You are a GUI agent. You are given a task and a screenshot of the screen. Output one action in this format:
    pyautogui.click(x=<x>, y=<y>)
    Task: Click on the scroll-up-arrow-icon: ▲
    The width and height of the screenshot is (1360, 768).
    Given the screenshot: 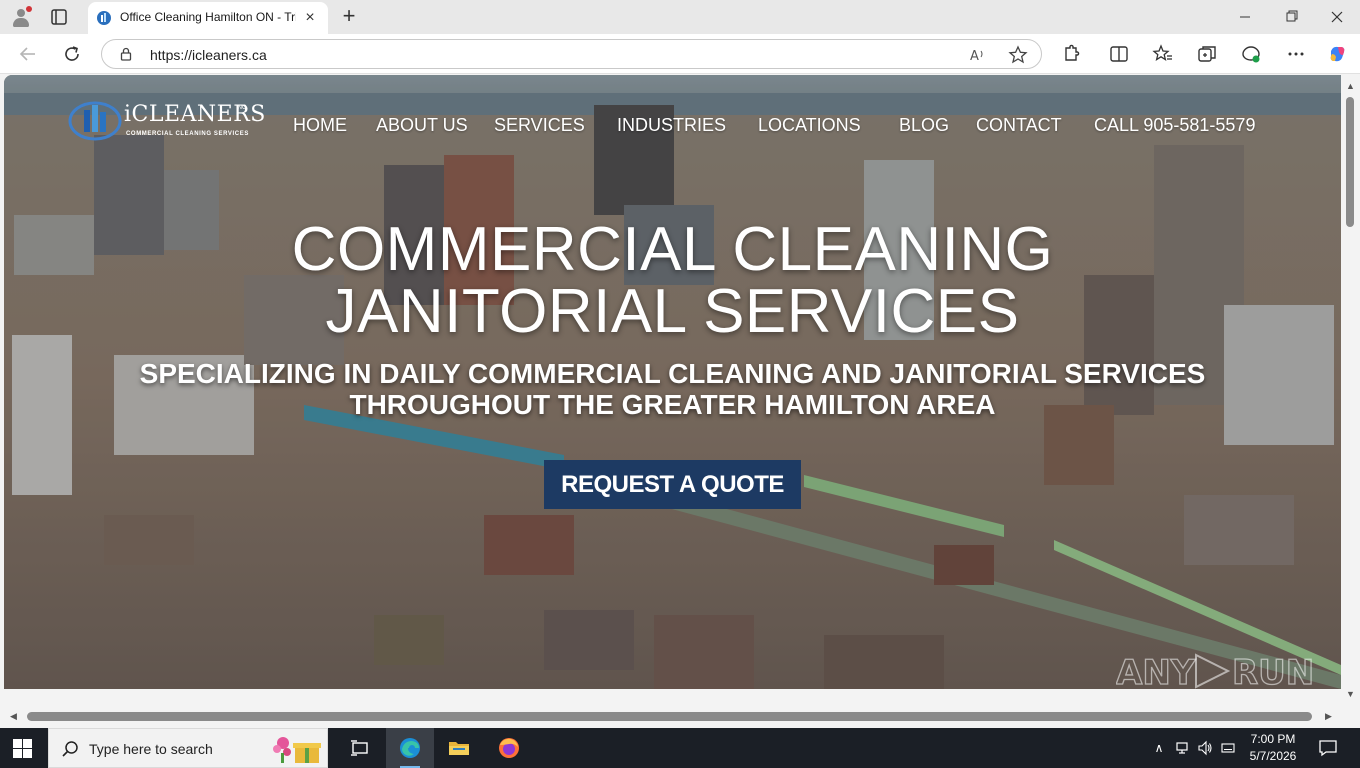 What is the action you would take?
    pyautogui.click(x=1350, y=86)
    